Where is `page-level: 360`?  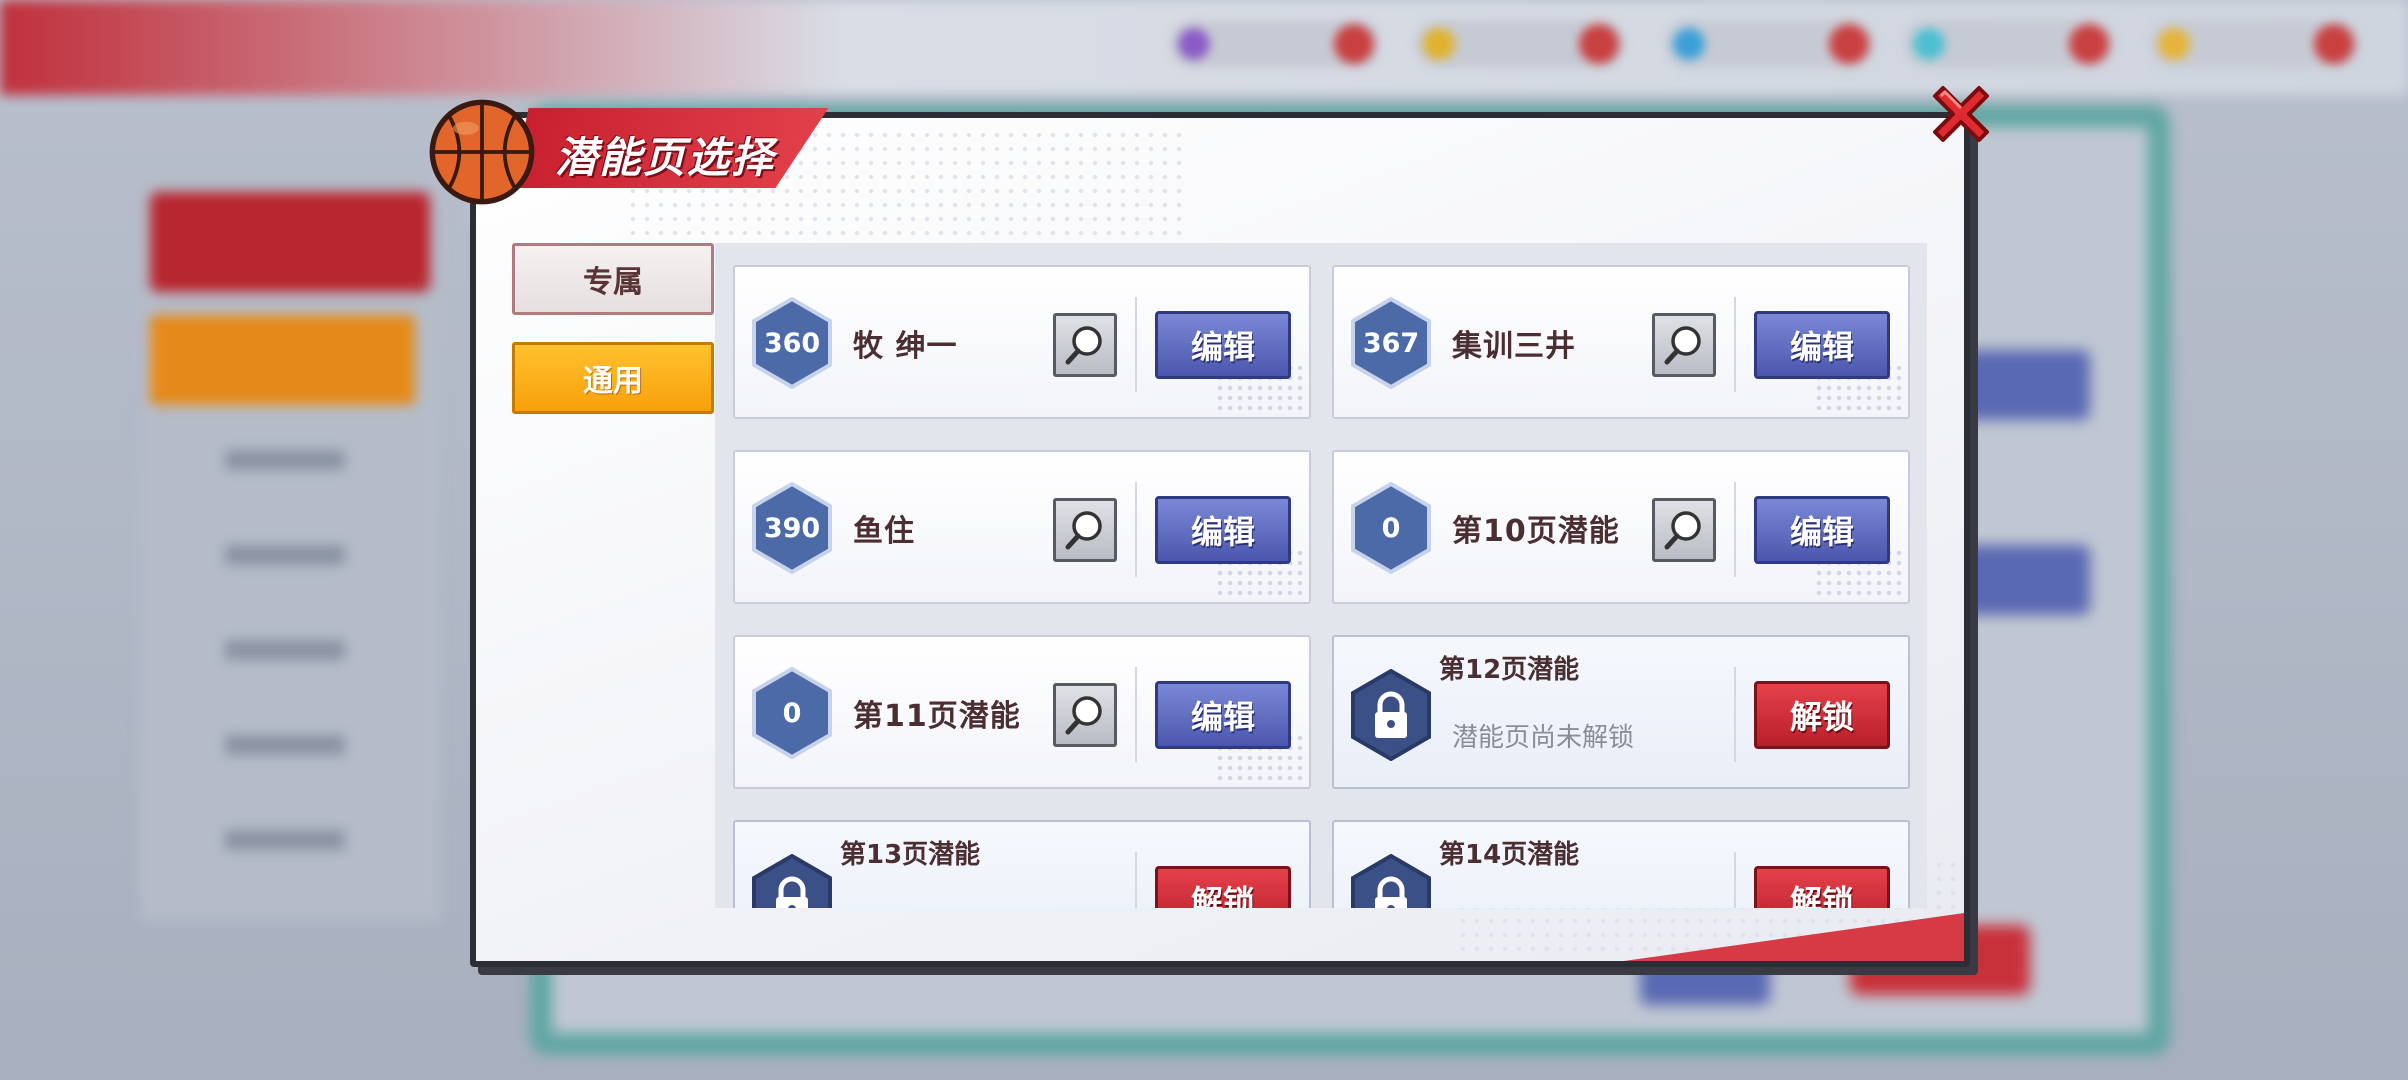
page-level: 360 is located at coordinates (792, 343).